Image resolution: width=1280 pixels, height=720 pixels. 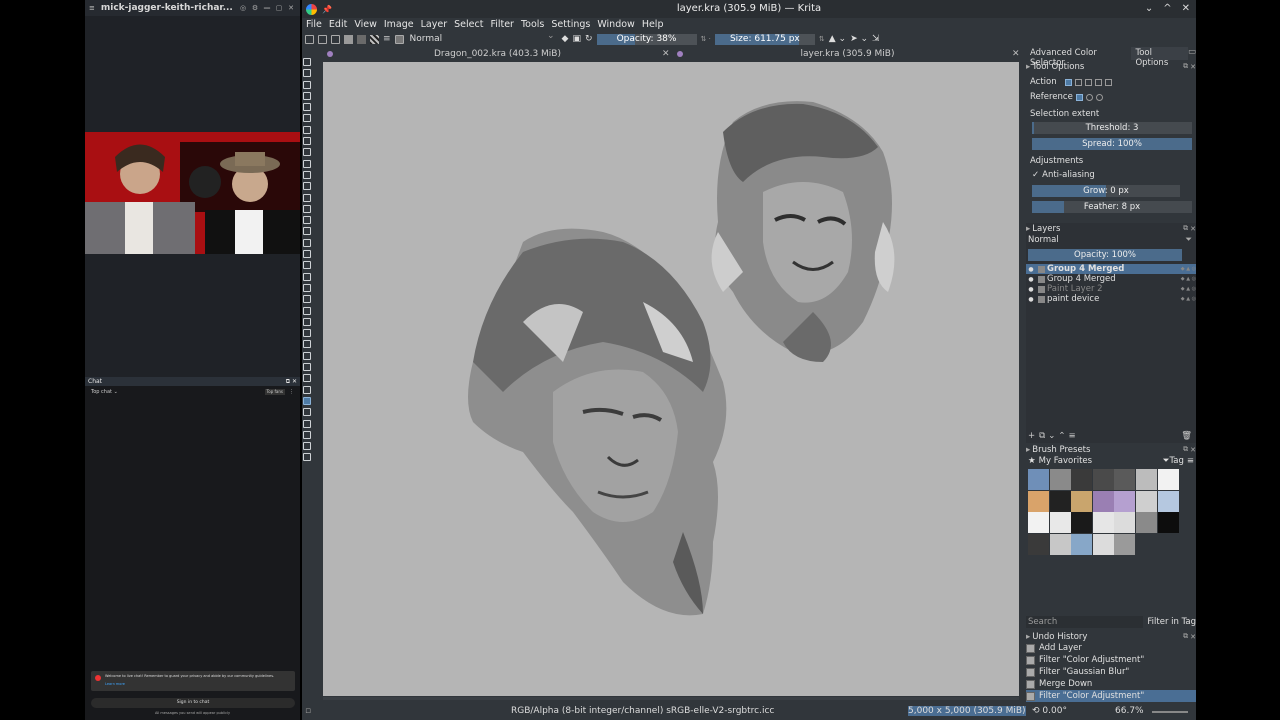 What do you see at coordinates (576, 39) in the screenshot?
I see `preserve-alpha-icon: ▣` at bounding box center [576, 39].